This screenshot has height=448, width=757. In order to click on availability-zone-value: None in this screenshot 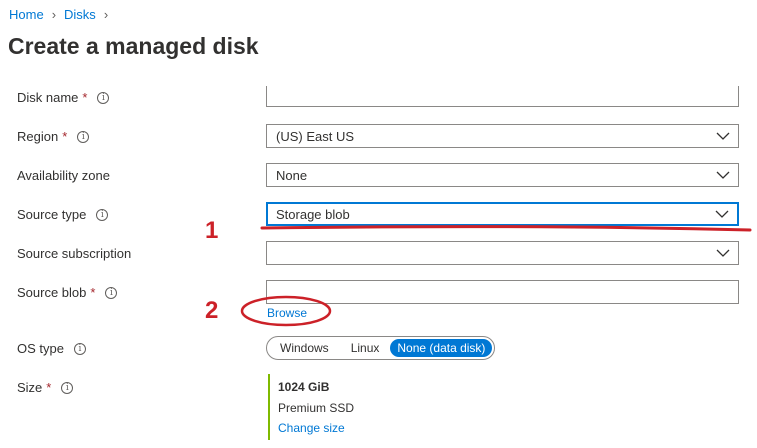, I will do `click(292, 175)`.